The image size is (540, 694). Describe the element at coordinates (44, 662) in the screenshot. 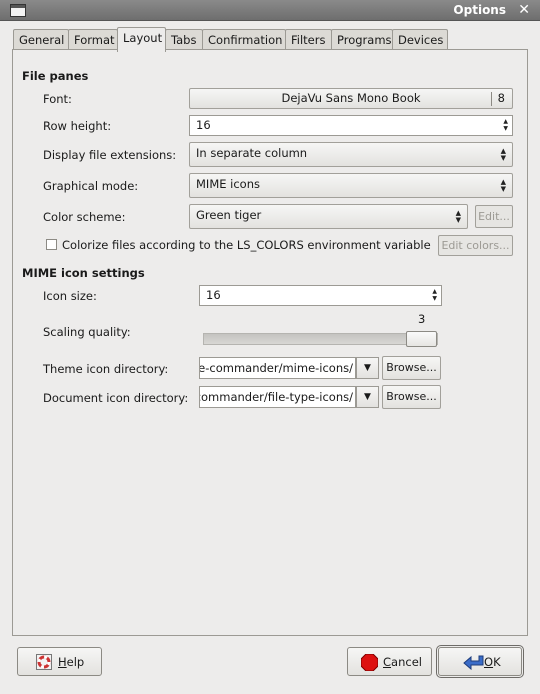

I see `help-lifebuoy-icon` at that location.